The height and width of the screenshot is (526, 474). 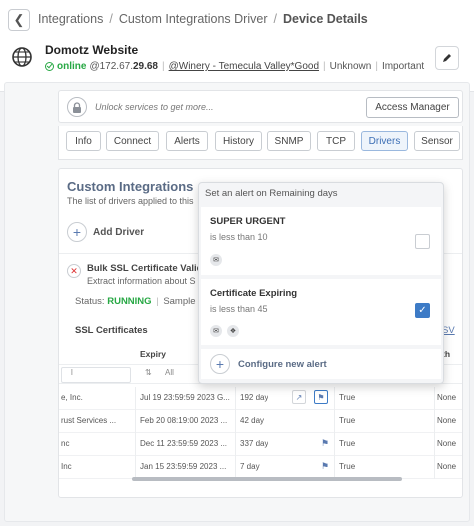 I want to click on driver-description: Extract information about S, so click(x=141, y=281).